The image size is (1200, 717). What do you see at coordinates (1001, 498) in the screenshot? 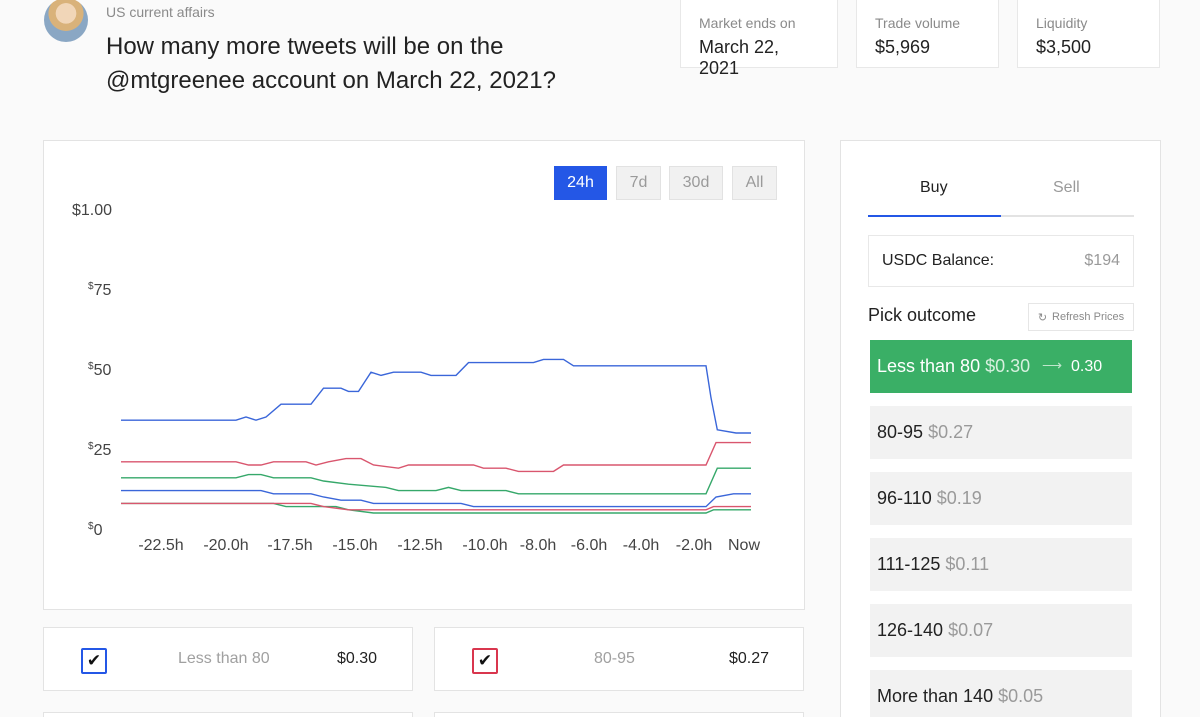
I see `outcome-option: 96-110 $0.19` at bounding box center [1001, 498].